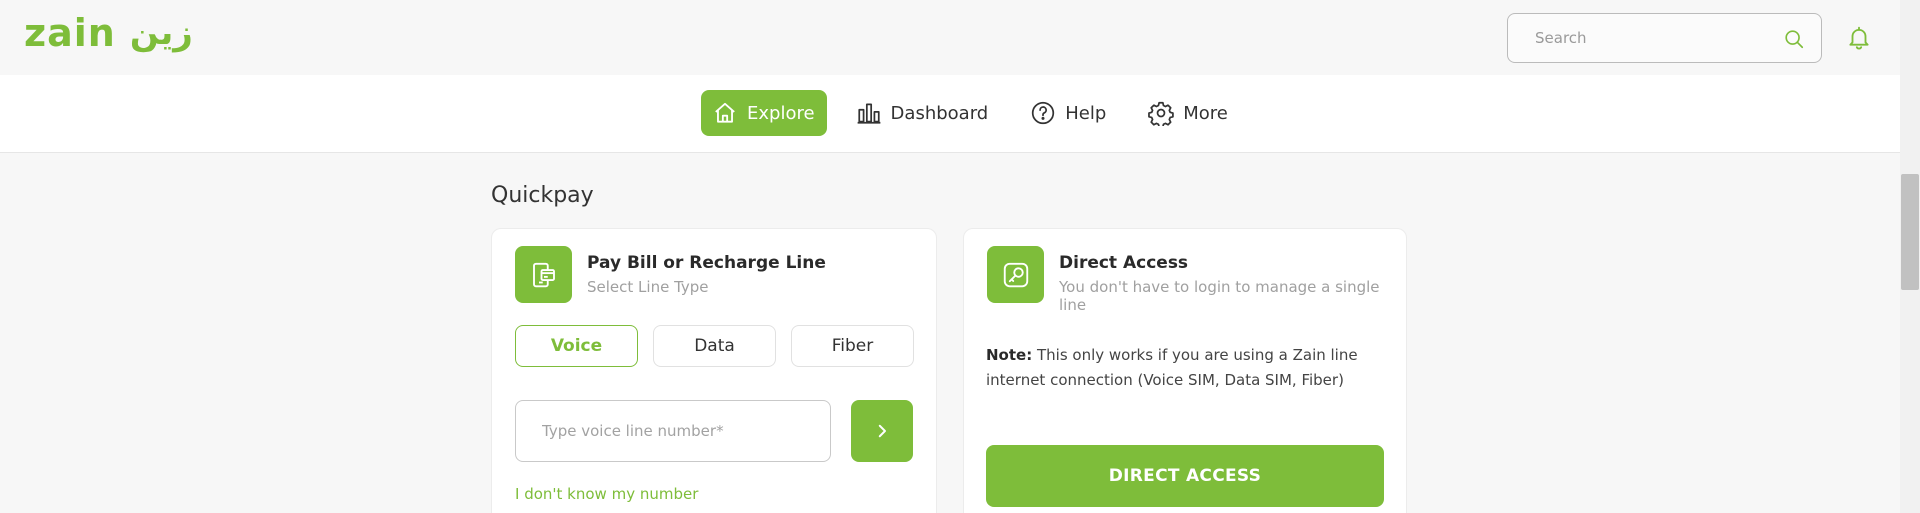 The height and width of the screenshot is (513, 1920). I want to click on bell-icon, so click(1859, 38).